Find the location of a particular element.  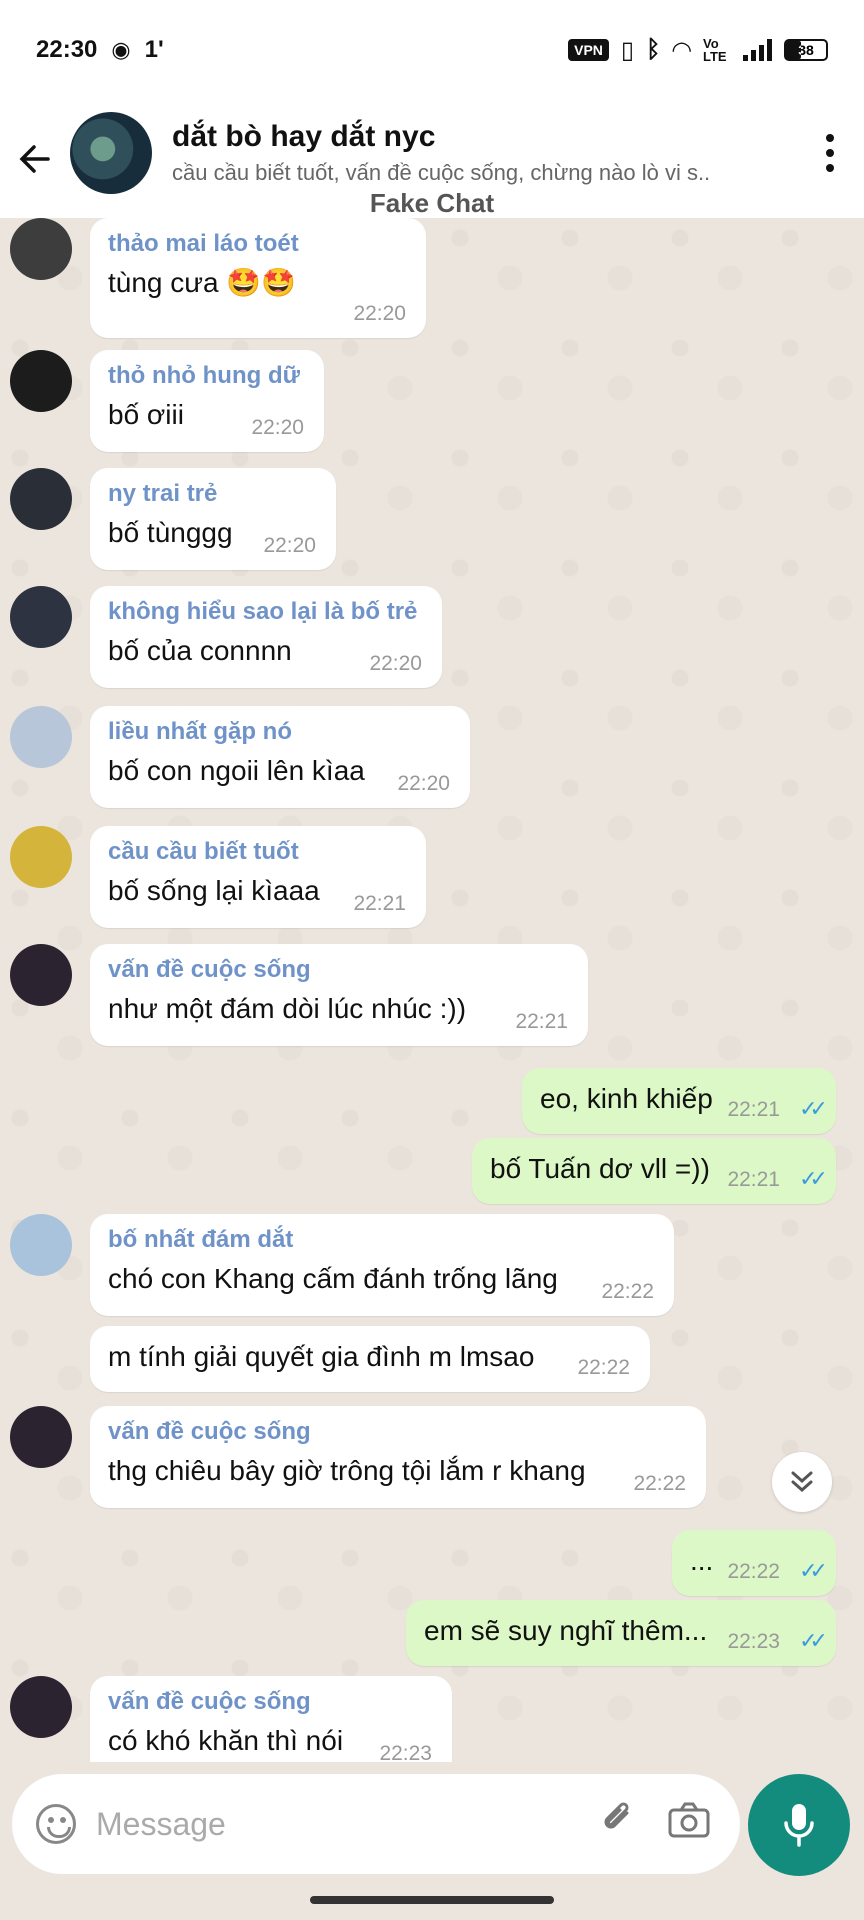

message-text: tùng cưa 🤩🤩 is located at coordinates (202, 282).